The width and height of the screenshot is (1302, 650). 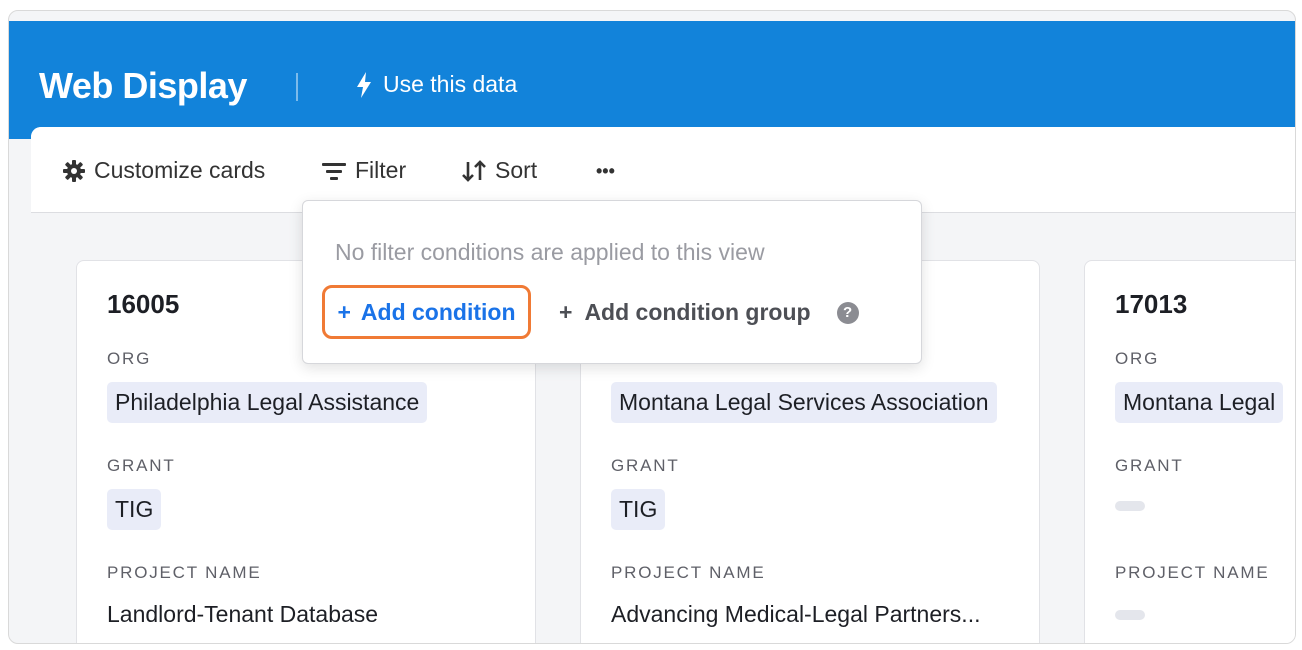 What do you see at coordinates (697, 312) in the screenshot?
I see `add-condition-group-label: Add condition group` at bounding box center [697, 312].